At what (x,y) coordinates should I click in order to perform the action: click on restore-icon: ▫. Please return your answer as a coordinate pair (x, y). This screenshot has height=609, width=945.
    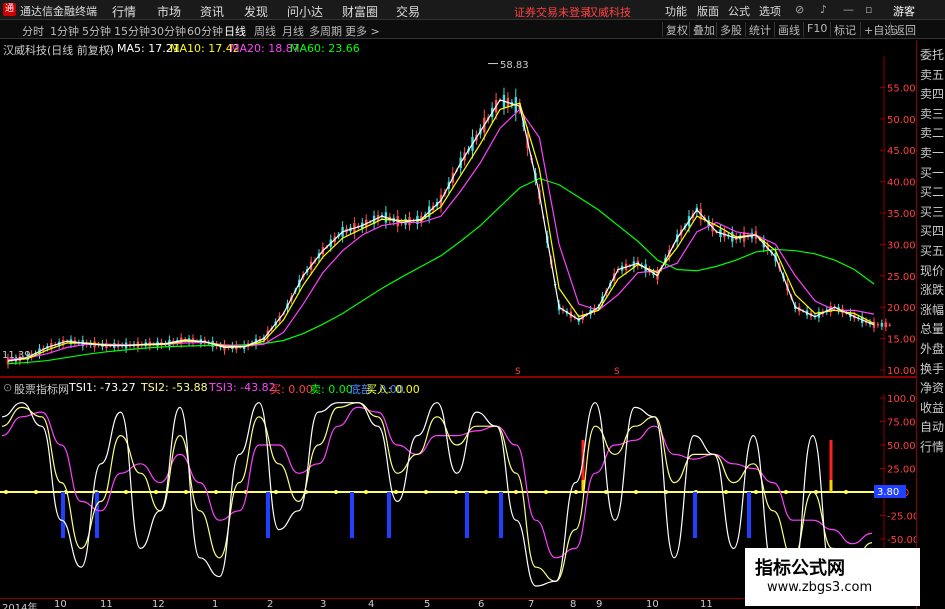
    Looking at the image, I should click on (868, 9).